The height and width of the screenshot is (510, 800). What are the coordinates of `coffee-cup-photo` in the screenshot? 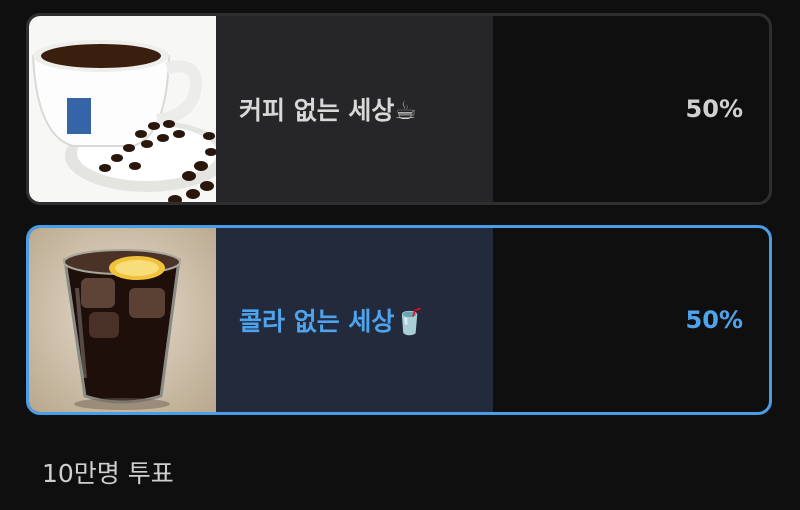 It's located at (122, 109).